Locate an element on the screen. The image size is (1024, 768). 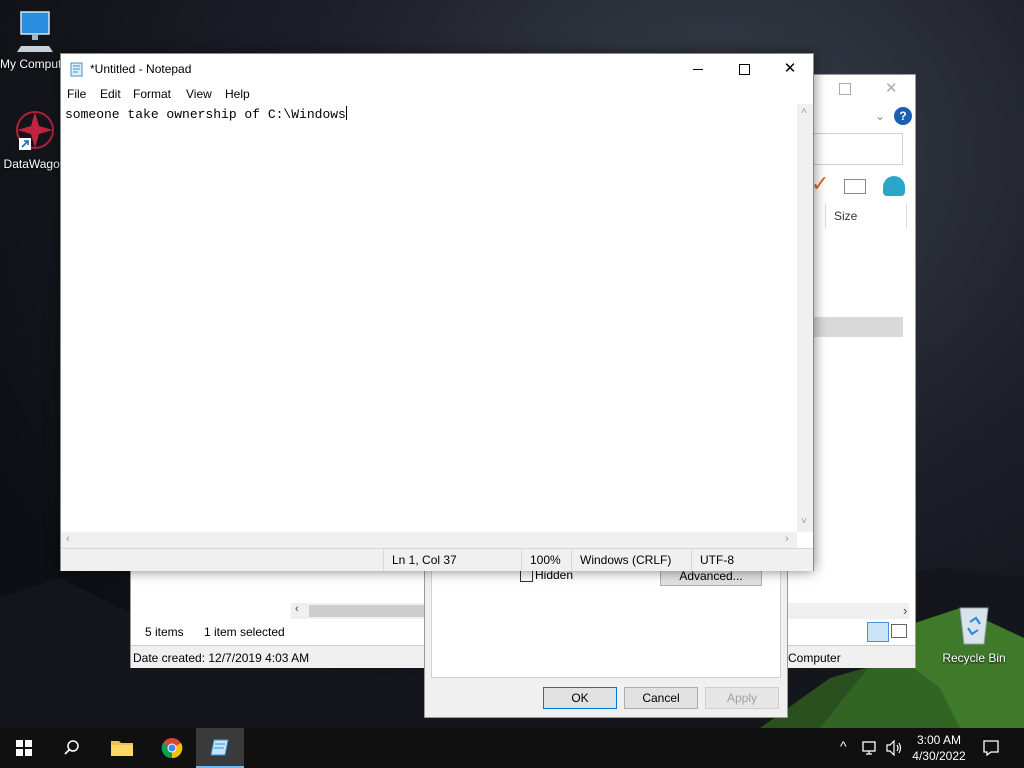
apply-button: Apply is located at coordinates (742, 698).